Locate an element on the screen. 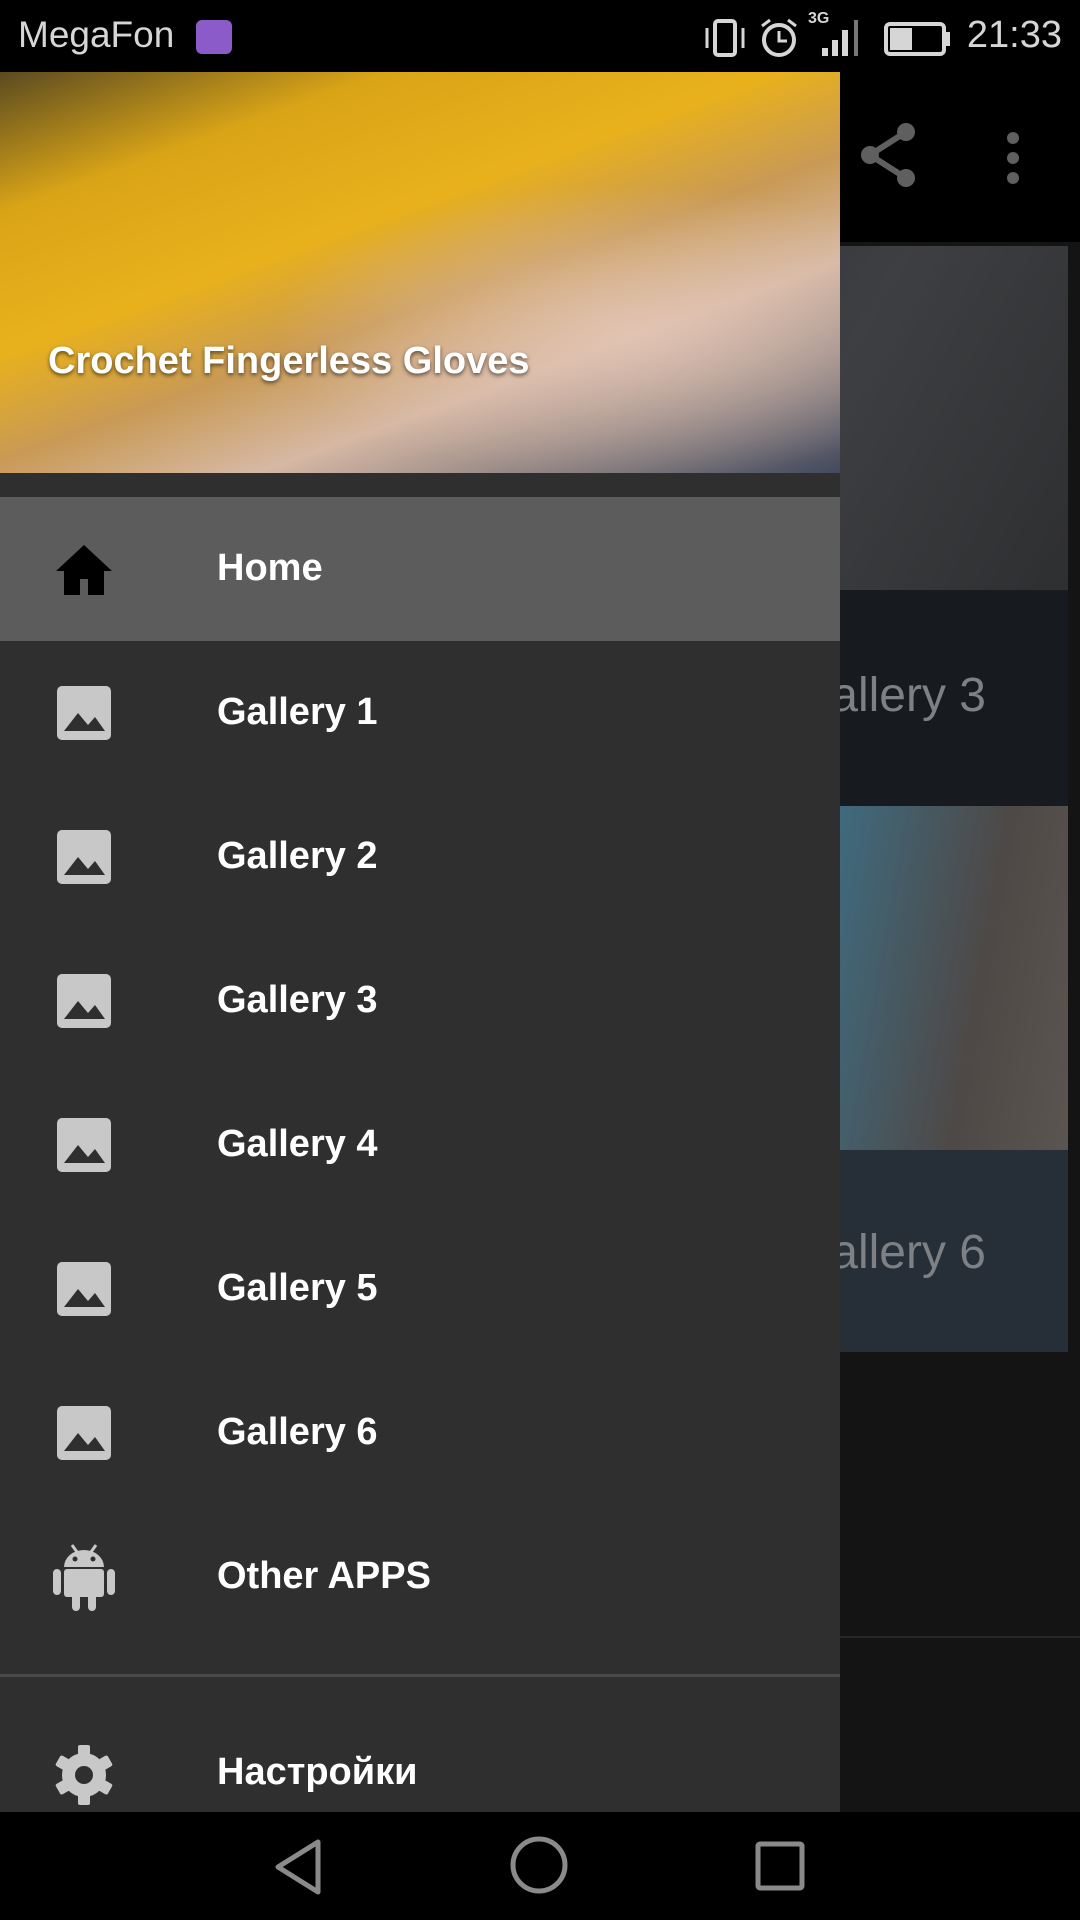 This screenshot has height=1920, width=1080. drawer-item-label: Other APPS is located at coordinates (324, 1576).